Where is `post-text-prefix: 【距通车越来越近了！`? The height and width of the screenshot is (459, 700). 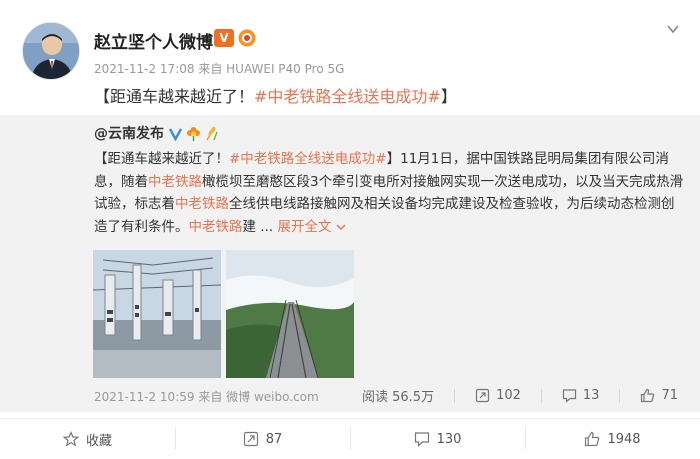
post-text-prefix: 【距通车越来越近了！ is located at coordinates (174, 96).